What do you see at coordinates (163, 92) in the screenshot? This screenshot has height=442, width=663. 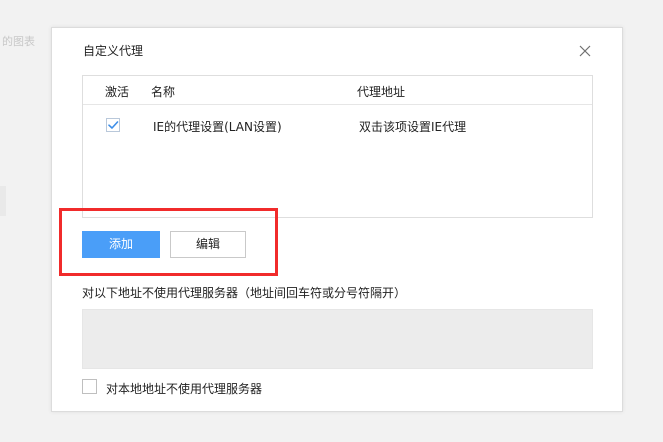 I see `column-header-name: 名称` at bounding box center [163, 92].